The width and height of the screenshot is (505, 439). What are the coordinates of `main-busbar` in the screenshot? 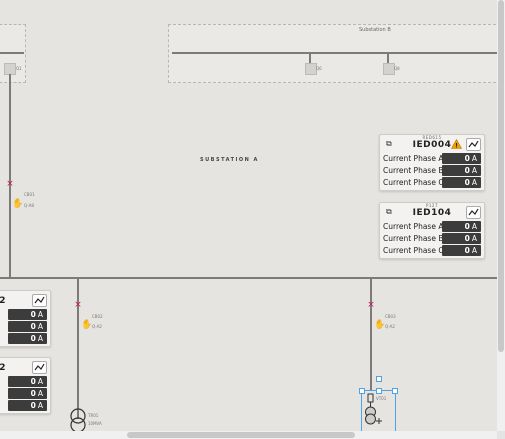 It's located at (248, 278).